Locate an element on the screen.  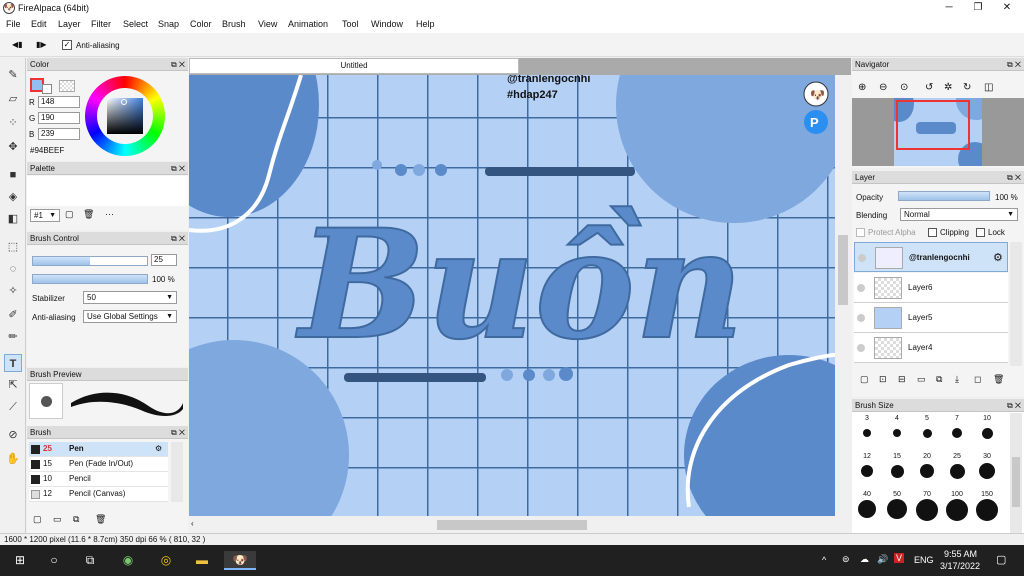
menu-tool: Tool is located at coordinates (350, 24).